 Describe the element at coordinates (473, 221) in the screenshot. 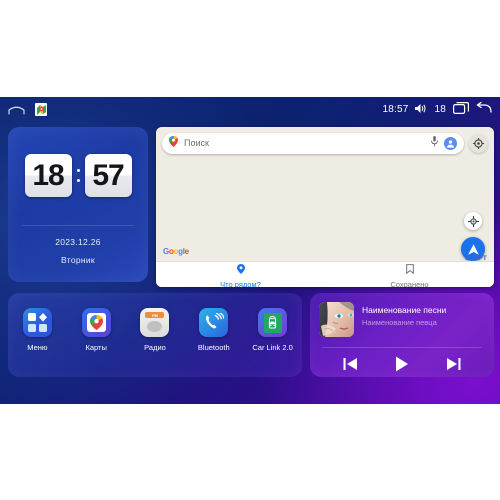

I see `locate-me-icon` at that location.